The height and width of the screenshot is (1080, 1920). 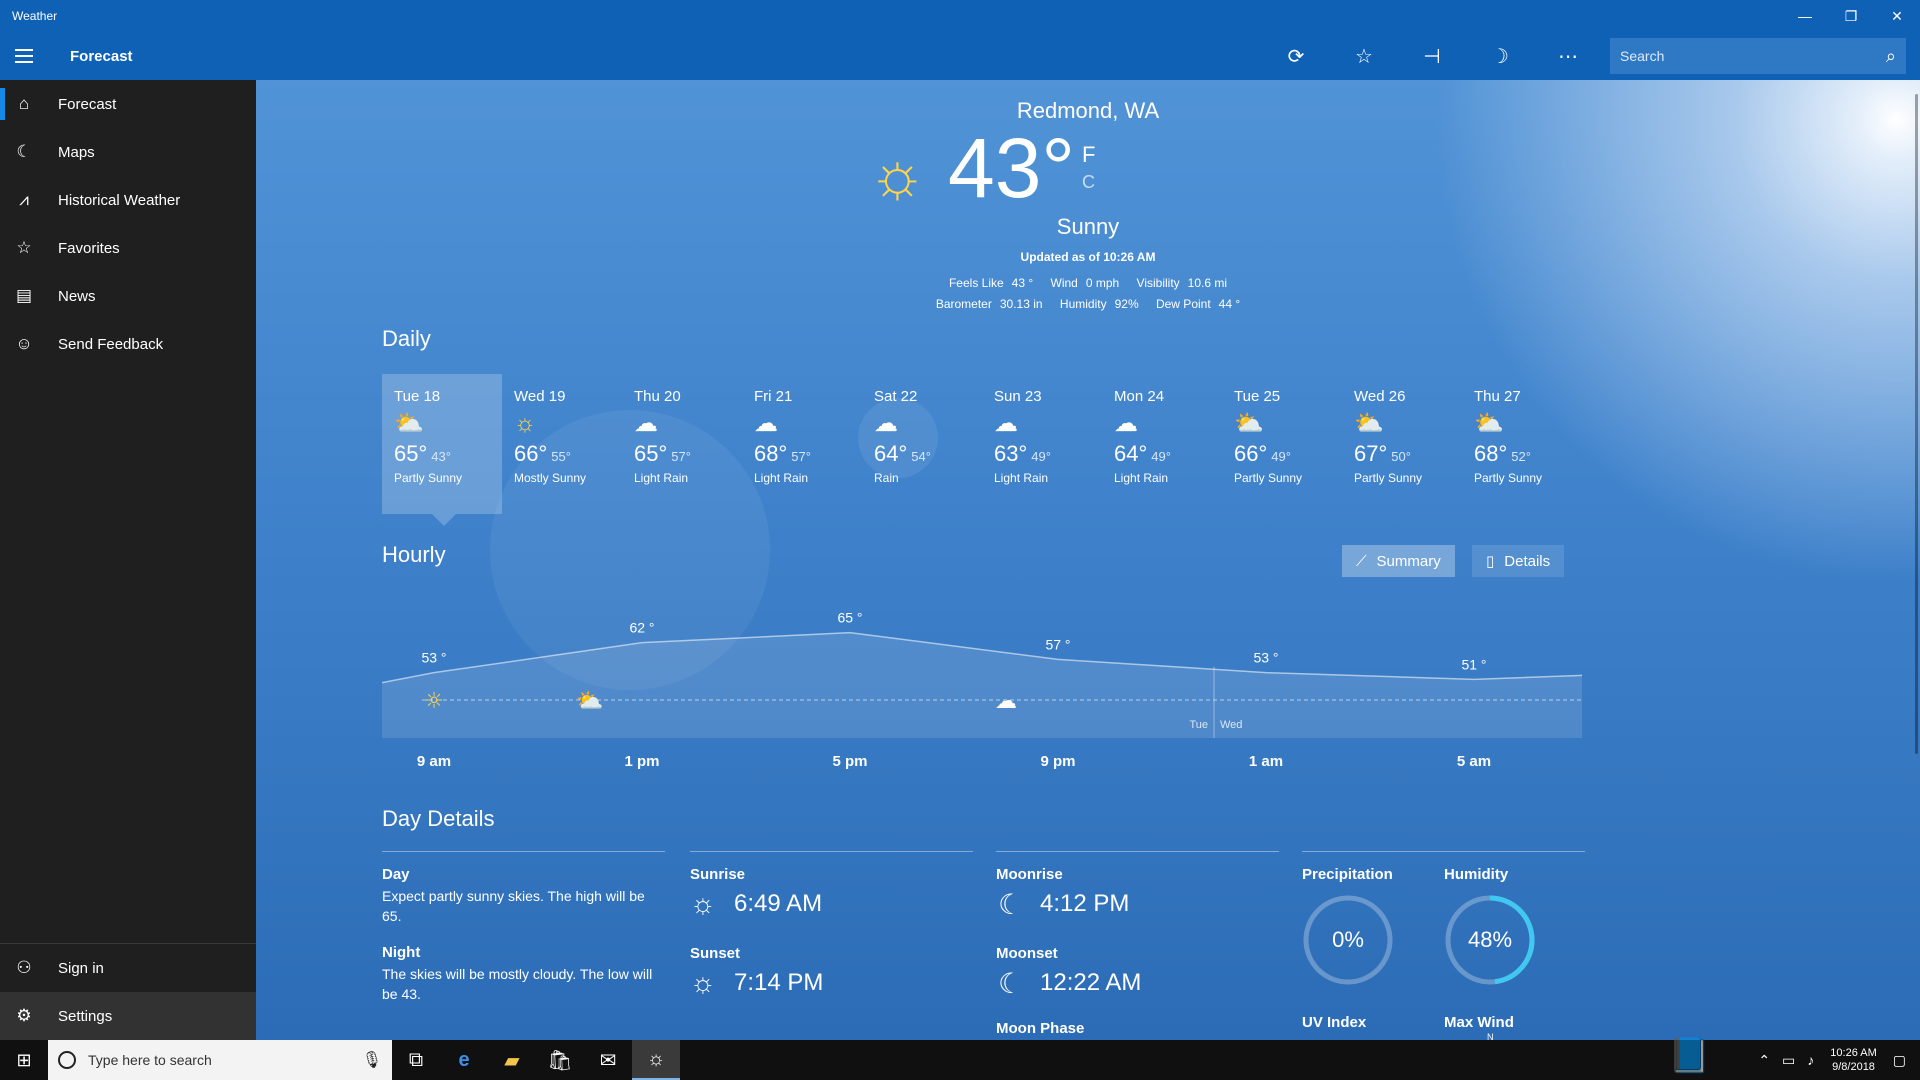 I want to click on sidebar-item-forecast: ⌂ Forecast, so click(x=128, y=104).